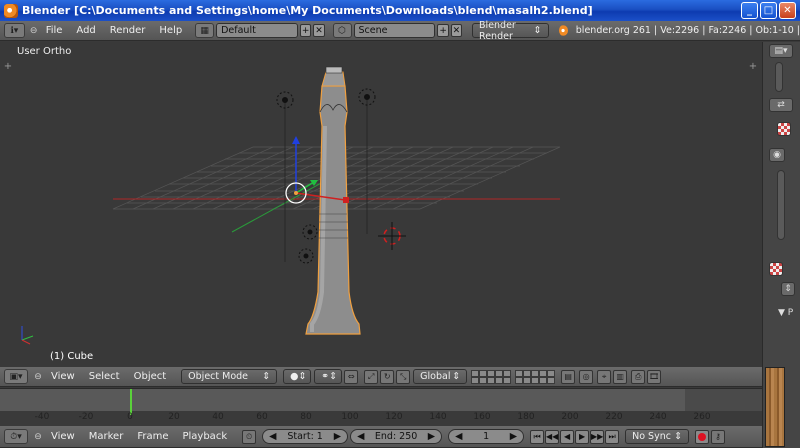 The image size is (800, 448). I want to click on snap-target-icon: ▥, so click(620, 376).